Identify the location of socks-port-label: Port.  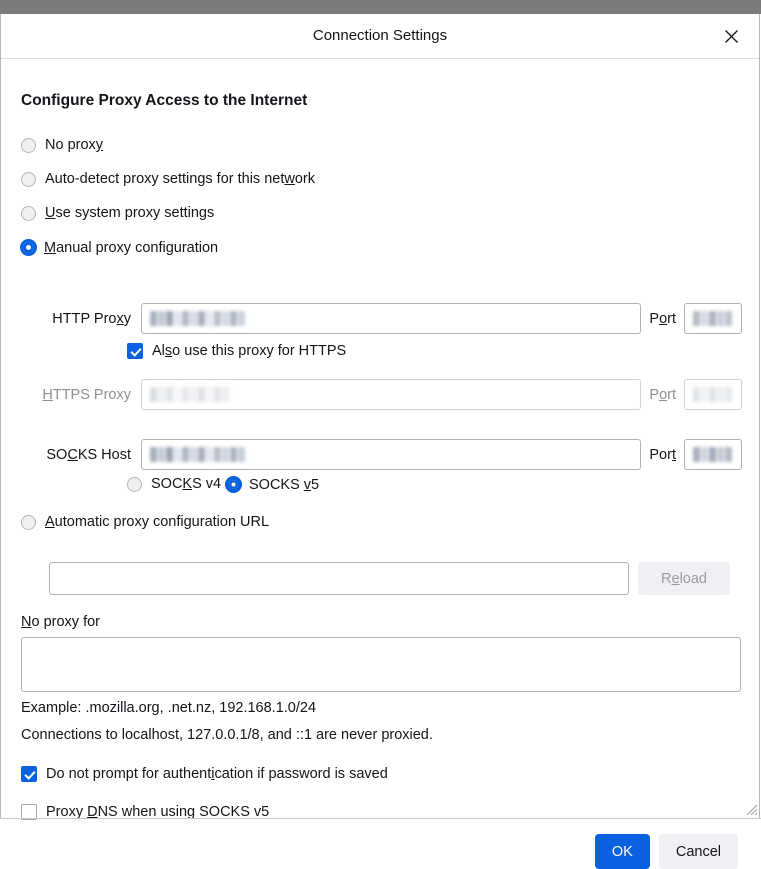
(662, 454).